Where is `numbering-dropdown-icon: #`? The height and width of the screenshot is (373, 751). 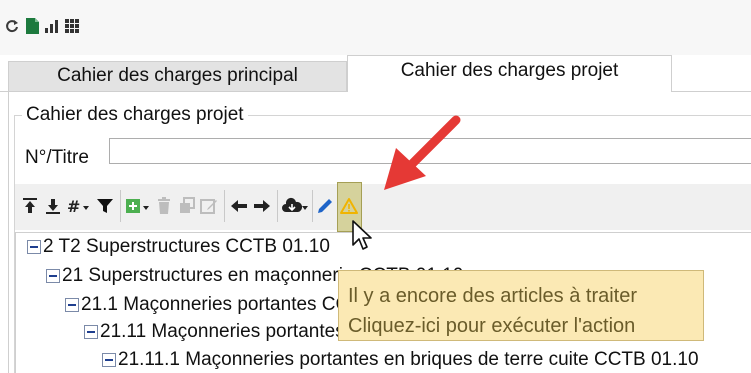
numbering-dropdown-icon: # is located at coordinates (79, 206).